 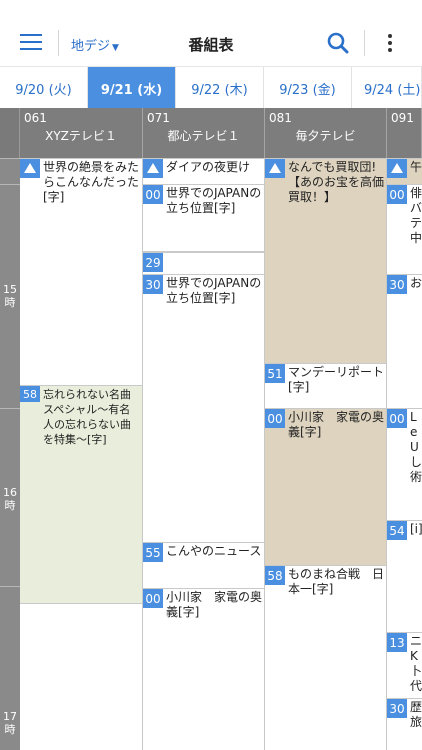 I want to click on hour-segment: 15 時, so click(x=10, y=296).